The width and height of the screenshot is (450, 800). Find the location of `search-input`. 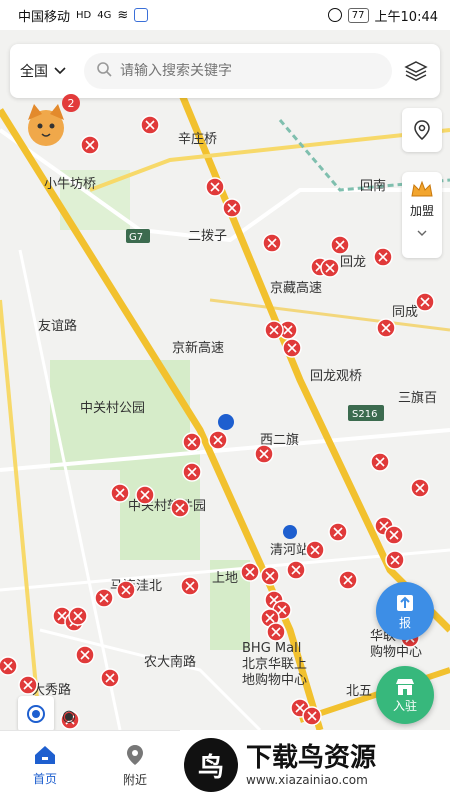

search-input is located at coordinates (250, 71).